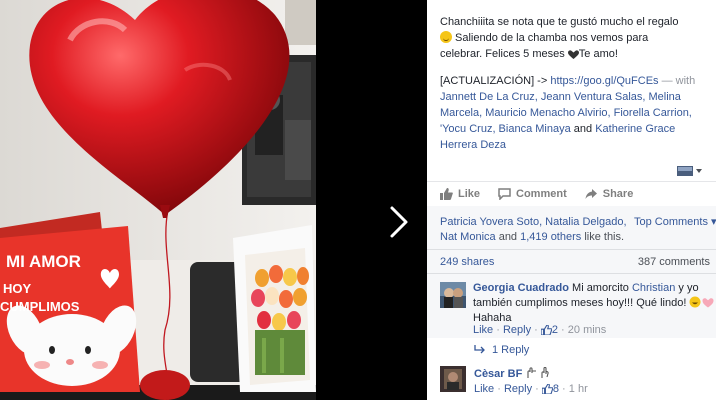 The height and width of the screenshot is (400, 716). Describe the element at coordinates (43, 261) in the screenshot. I see `card-title: MI AMOR` at that location.